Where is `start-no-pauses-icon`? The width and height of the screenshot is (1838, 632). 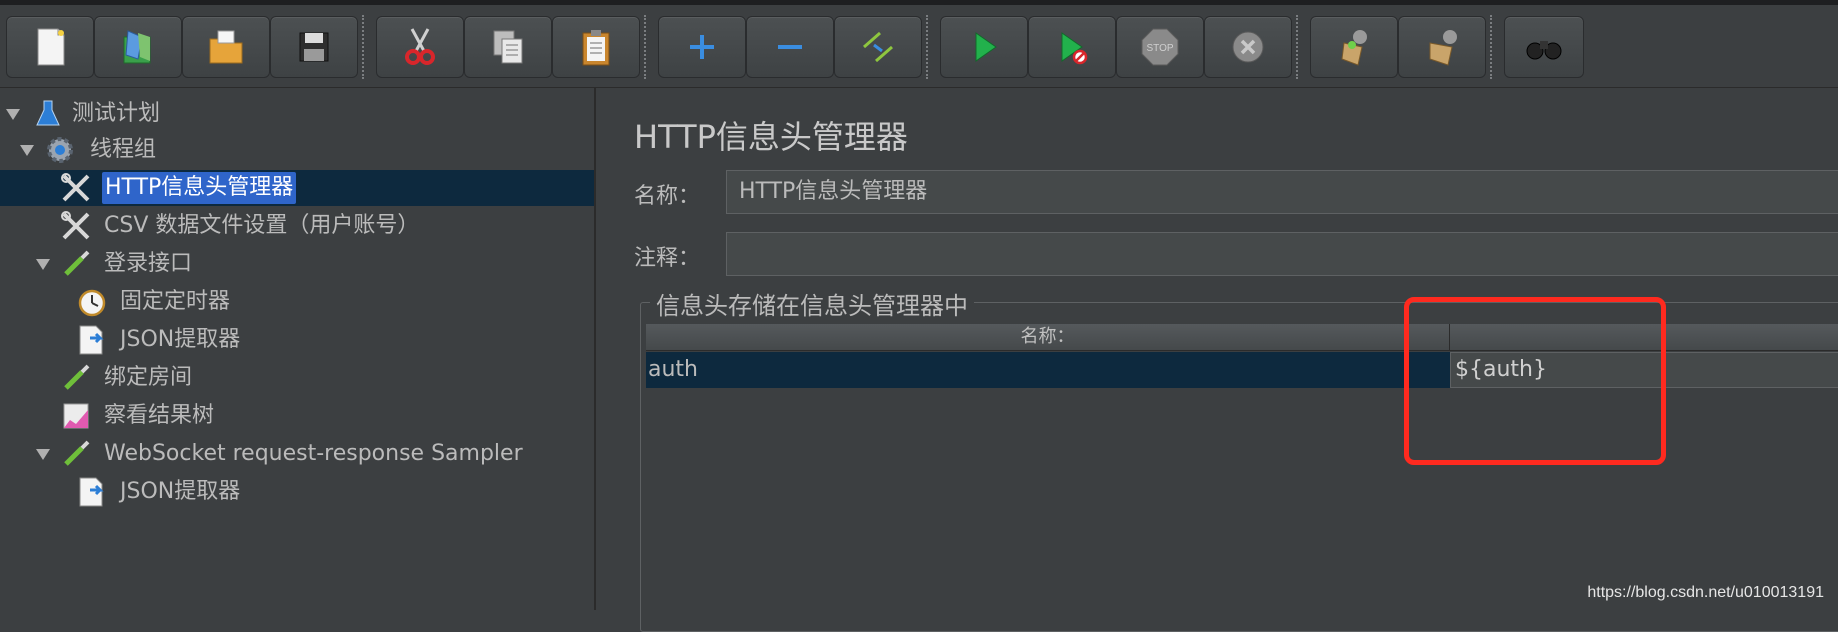
start-no-pauses-icon is located at coordinates (1074, 48).